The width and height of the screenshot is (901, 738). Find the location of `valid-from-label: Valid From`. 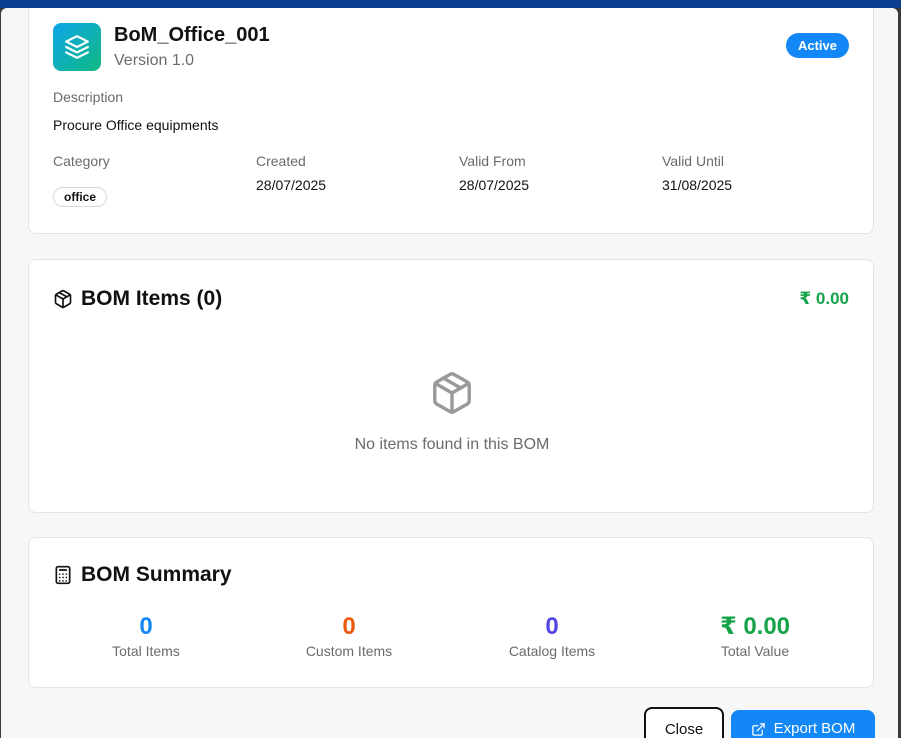

valid-from-label: Valid From is located at coordinates (492, 161).